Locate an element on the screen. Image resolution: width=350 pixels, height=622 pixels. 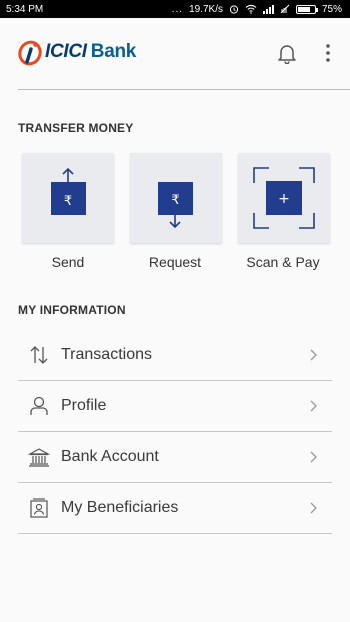
scan-pay-tile: + is located at coordinates (284, 198).